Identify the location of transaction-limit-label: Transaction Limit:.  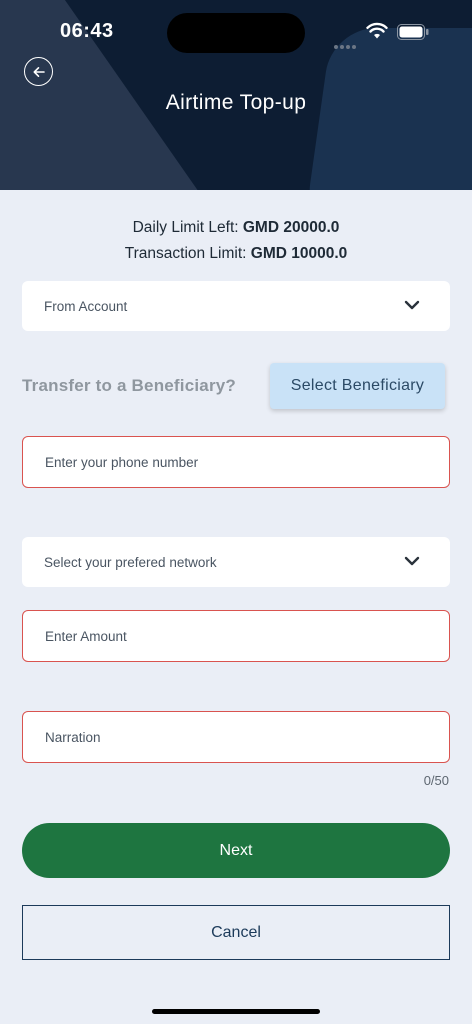
(185, 253).